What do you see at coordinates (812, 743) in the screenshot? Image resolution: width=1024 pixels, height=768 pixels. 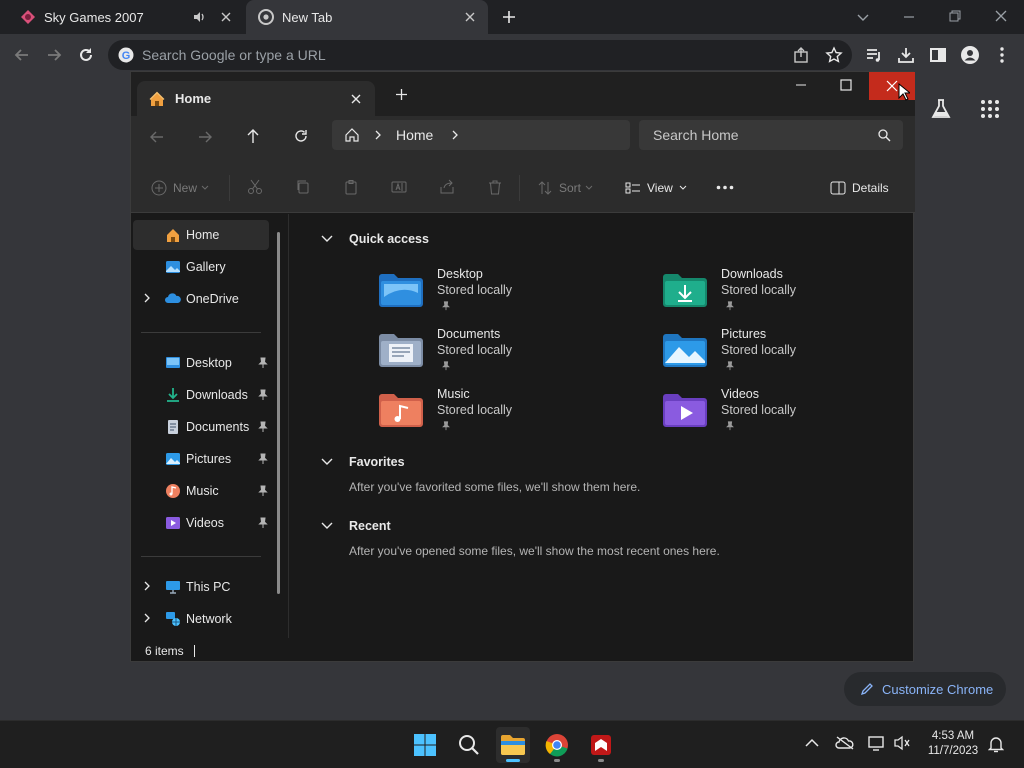 I see `show-hidden-icons-chevron-icon` at bounding box center [812, 743].